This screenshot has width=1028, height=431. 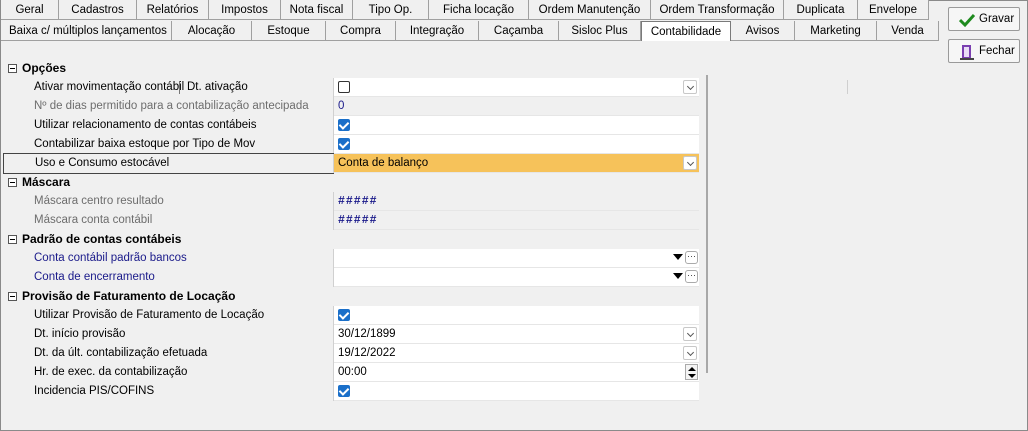 What do you see at coordinates (383, 163) in the screenshot?
I see `uso-consumo-value: Conta de balanço` at bounding box center [383, 163].